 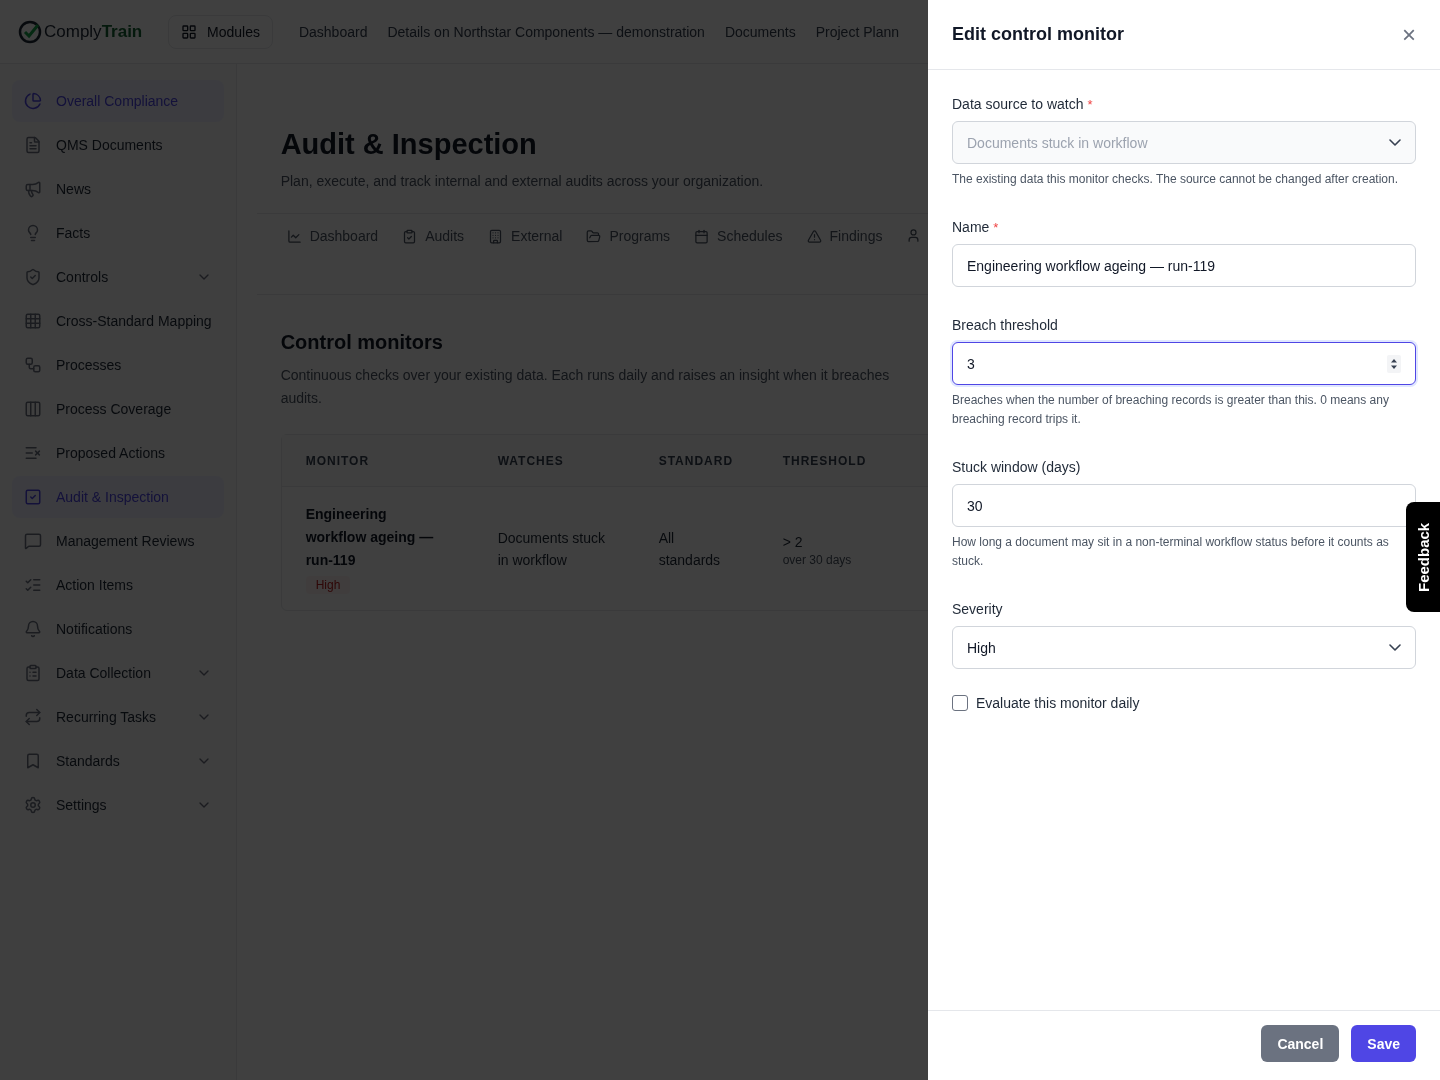 I want to click on page-title: Audit & Inspection, so click(x=409, y=144).